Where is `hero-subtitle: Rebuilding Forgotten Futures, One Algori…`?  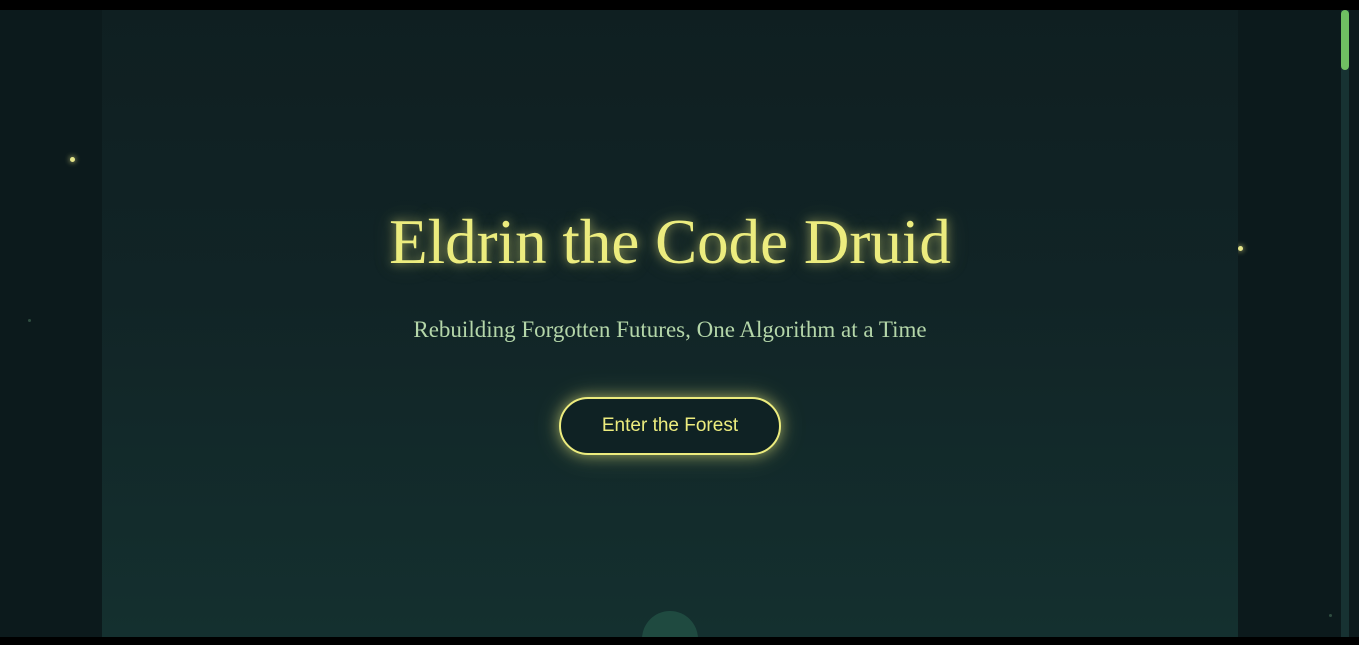 hero-subtitle: Rebuilding Forgotten Futures, One Algori… is located at coordinates (670, 329).